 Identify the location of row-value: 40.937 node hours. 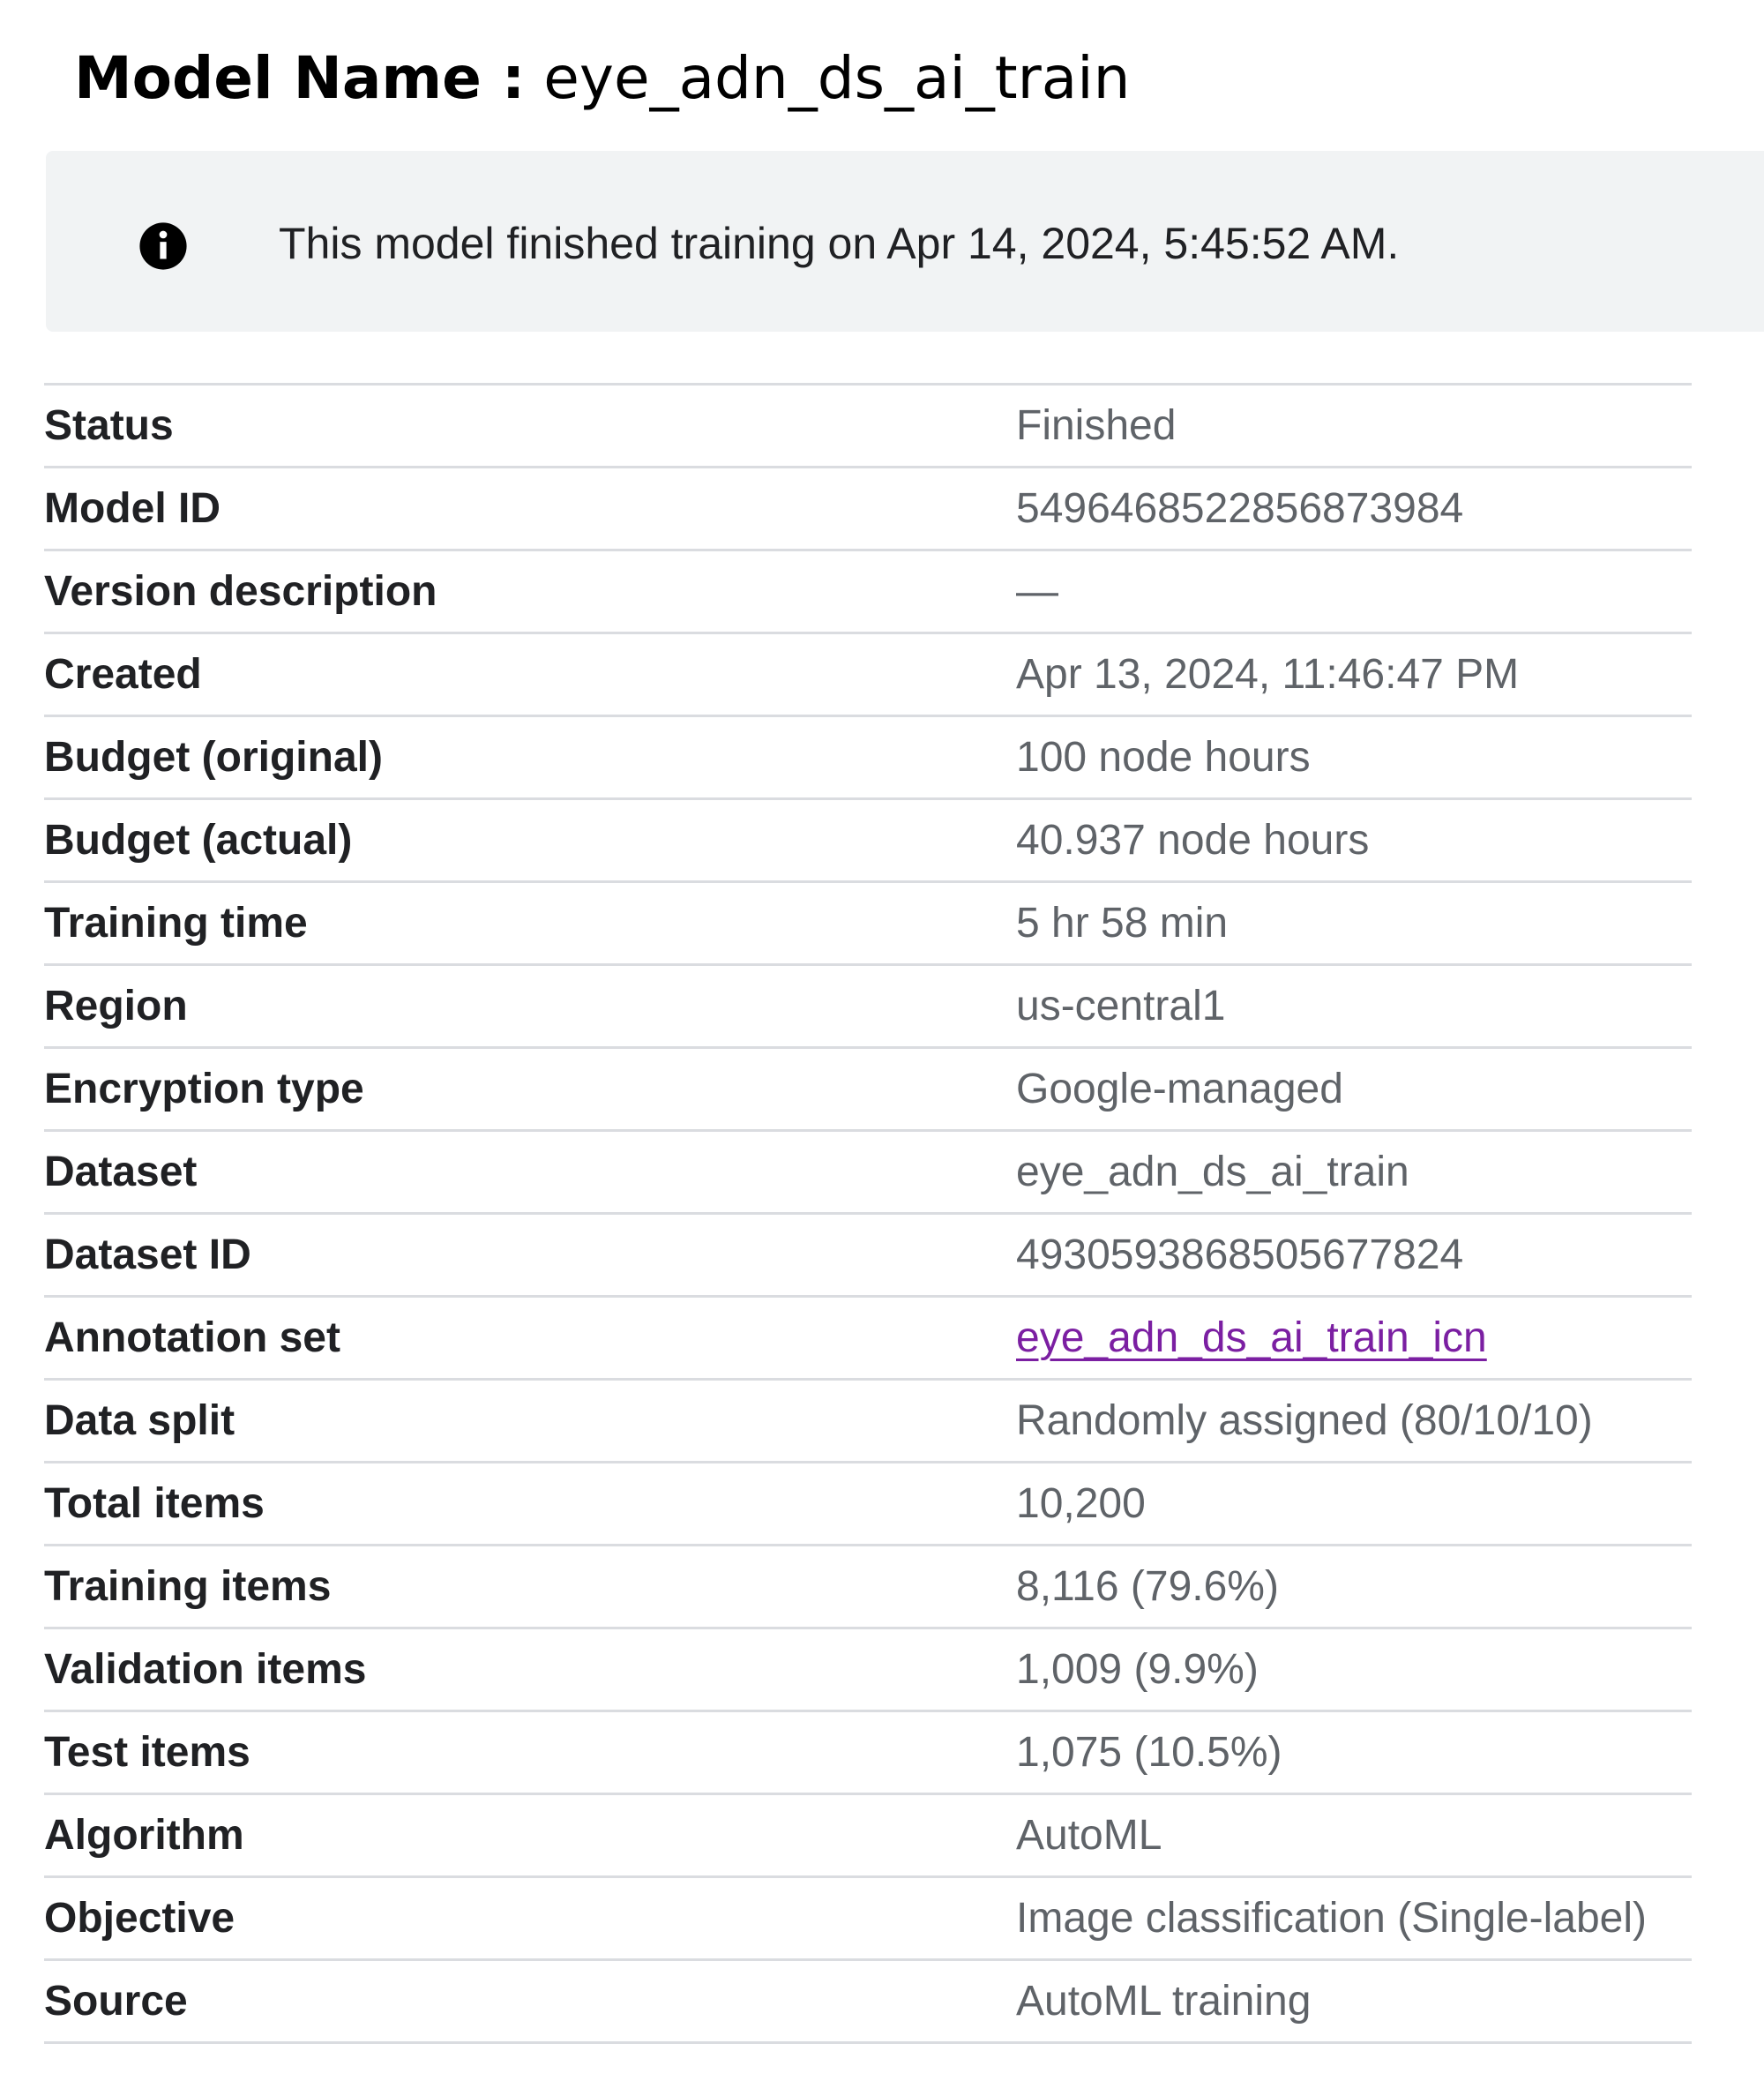
(1193, 840).